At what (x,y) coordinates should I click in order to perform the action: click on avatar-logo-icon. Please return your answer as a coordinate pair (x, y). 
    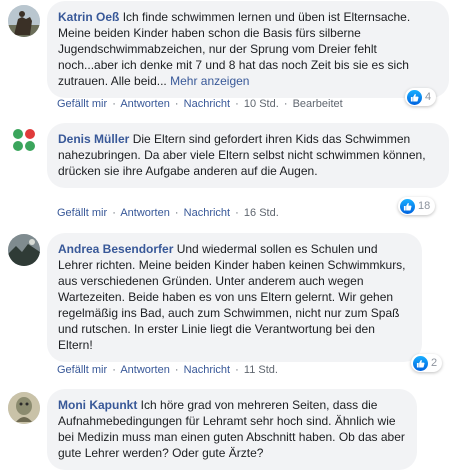
    Looking at the image, I should click on (24, 140).